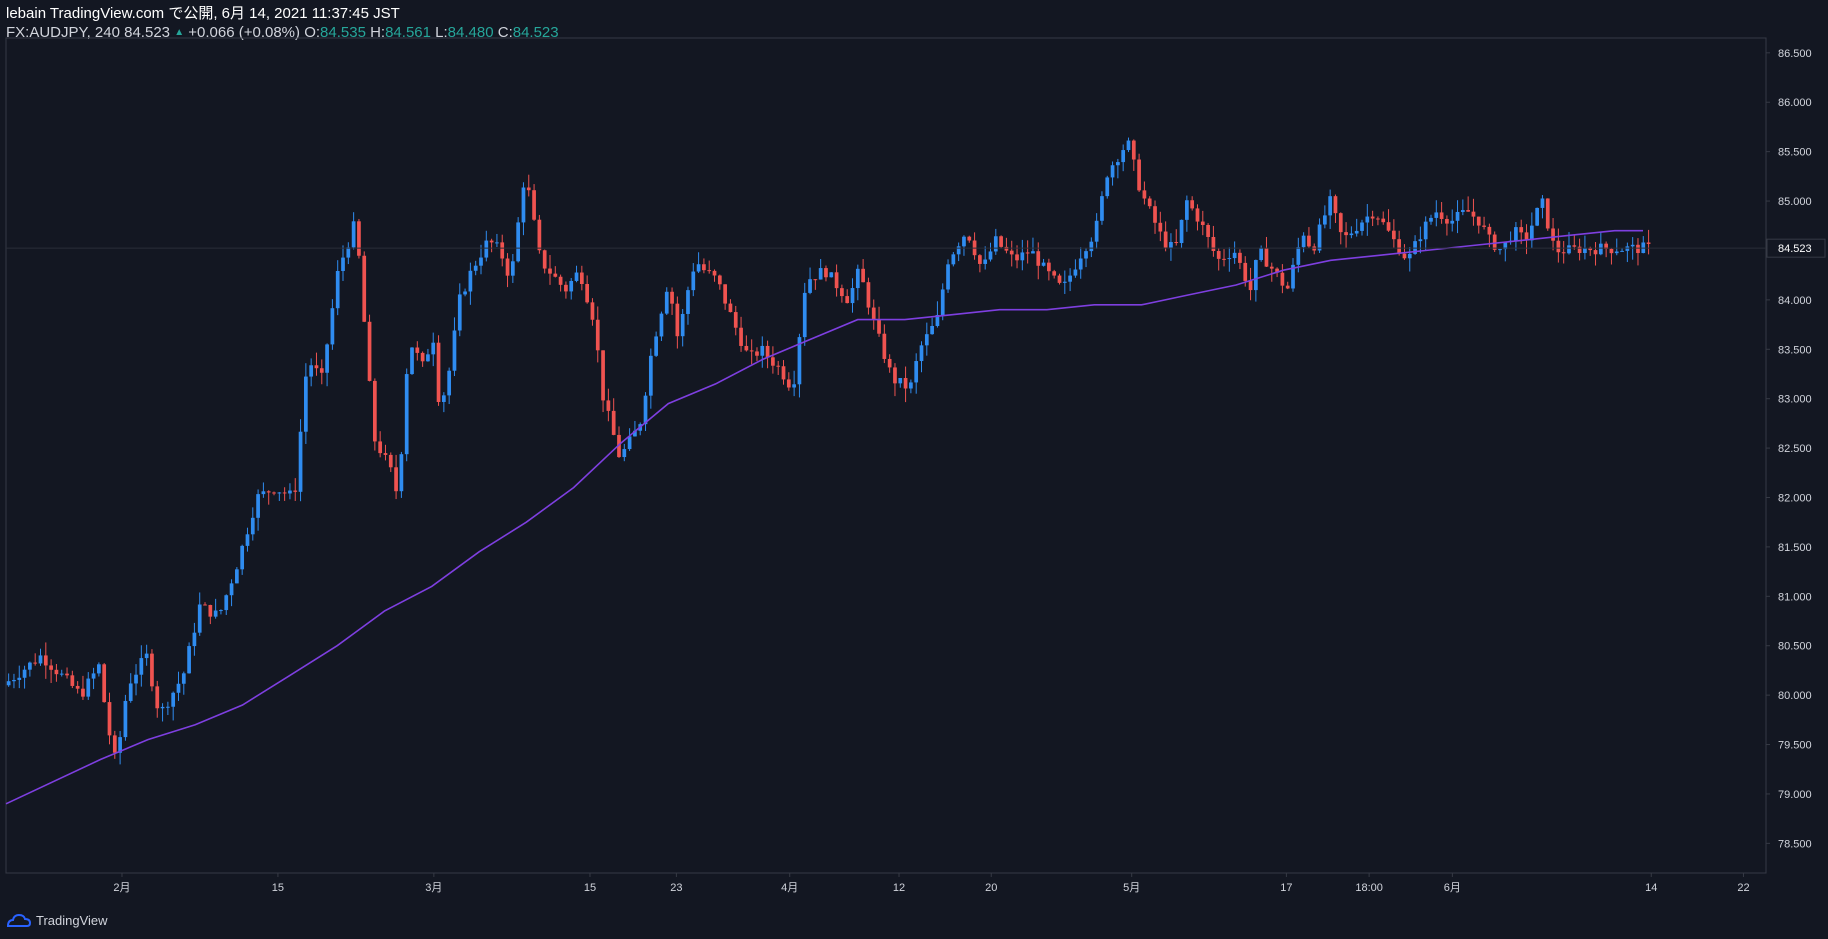 The width and height of the screenshot is (1828, 939). I want to click on x-tick-label: 4月, so click(789, 888).